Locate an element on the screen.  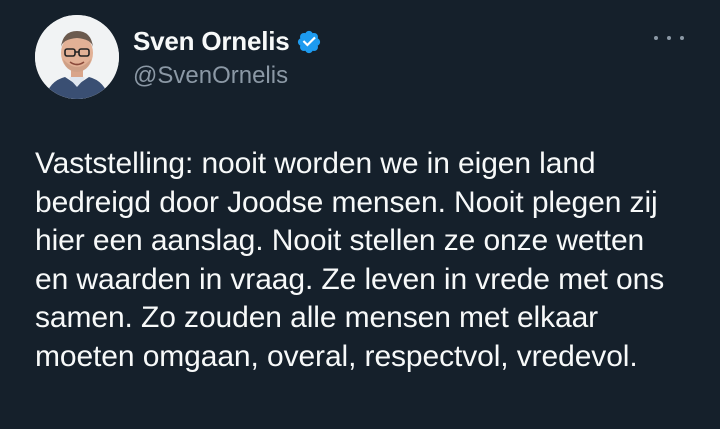
verified-badge-icon is located at coordinates (308, 41).